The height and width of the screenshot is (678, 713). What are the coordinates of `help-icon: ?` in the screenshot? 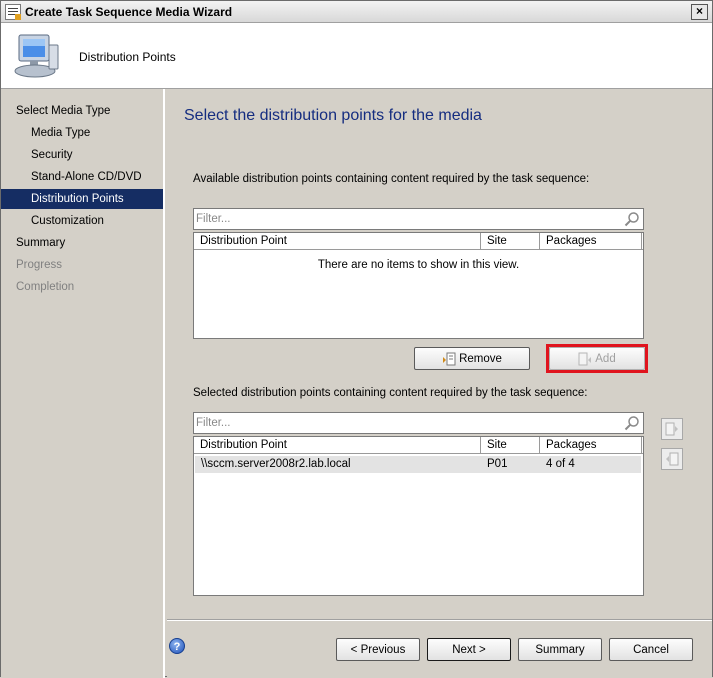 It's located at (177, 646).